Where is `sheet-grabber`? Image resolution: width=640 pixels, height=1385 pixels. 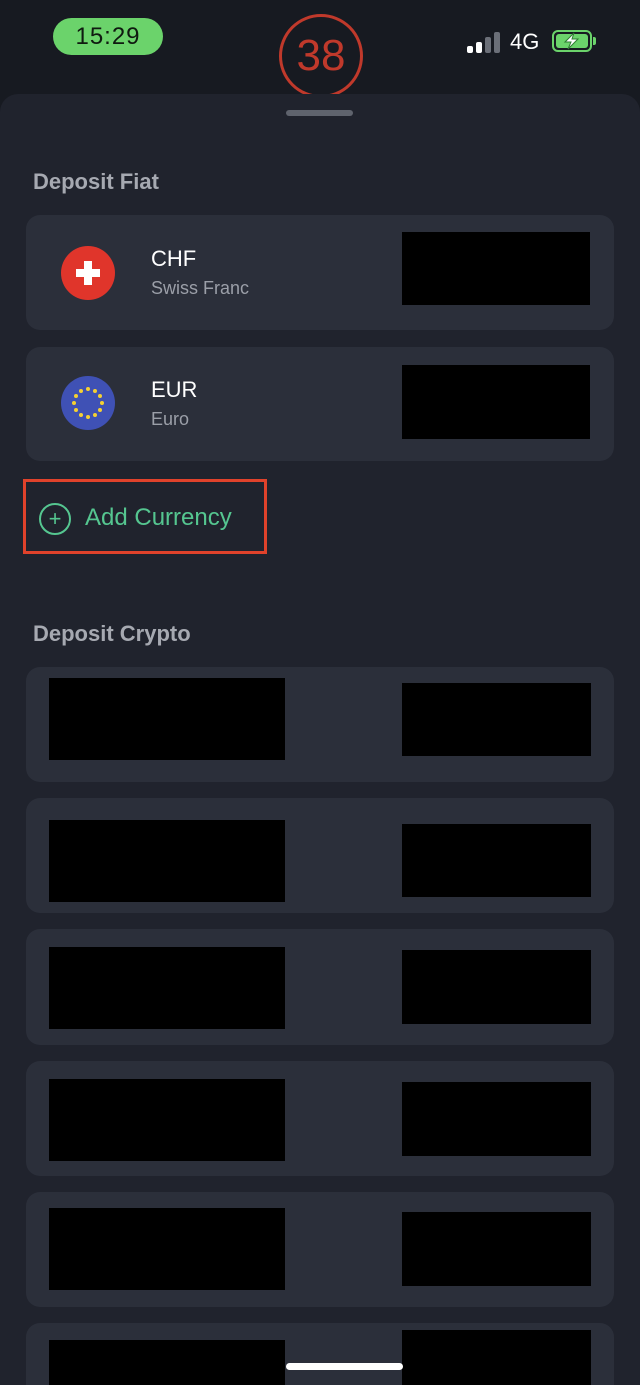 sheet-grabber is located at coordinates (319, 113).